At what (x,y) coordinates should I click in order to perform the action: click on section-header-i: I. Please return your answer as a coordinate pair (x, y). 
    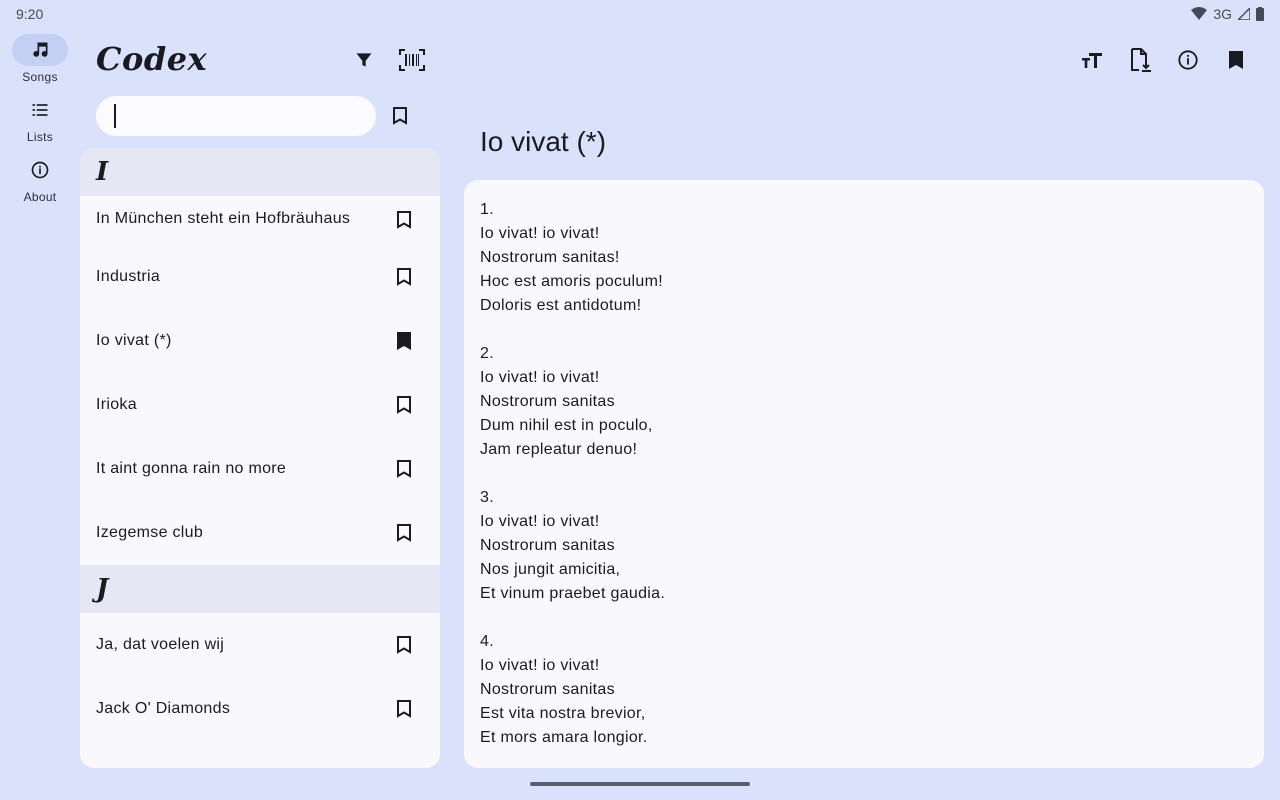
    Looking at the image, I should click on (260, 172).